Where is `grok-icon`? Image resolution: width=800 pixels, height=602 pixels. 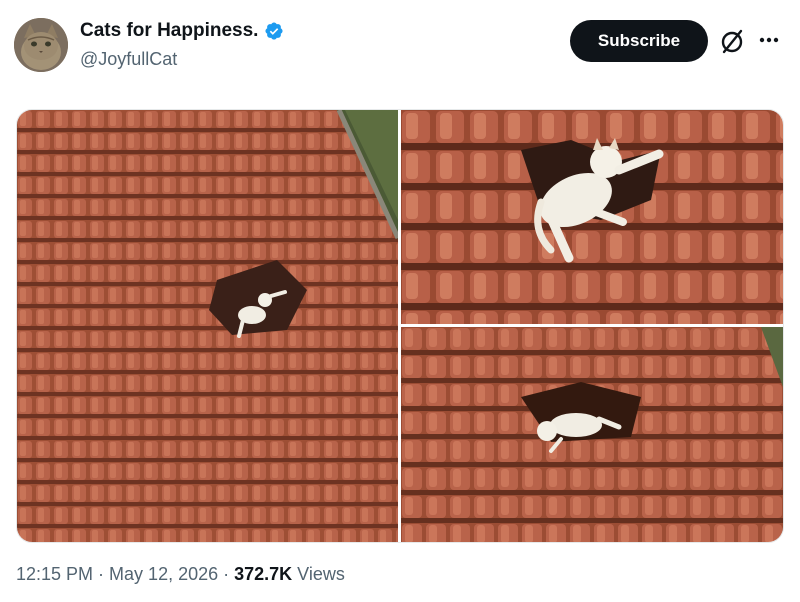 grok-icon is located at coordinates (732, 42).